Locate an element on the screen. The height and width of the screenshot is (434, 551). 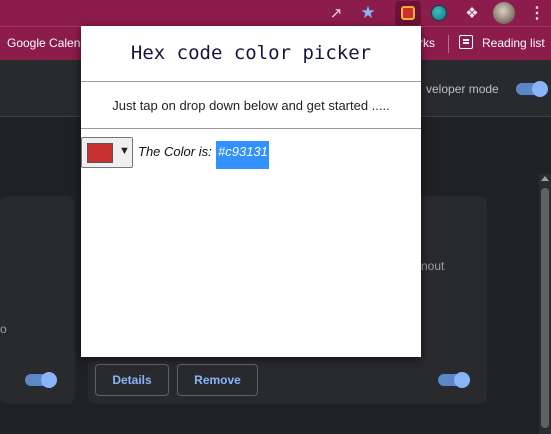
globe-extension-icon is located at coordinates (439, 13).